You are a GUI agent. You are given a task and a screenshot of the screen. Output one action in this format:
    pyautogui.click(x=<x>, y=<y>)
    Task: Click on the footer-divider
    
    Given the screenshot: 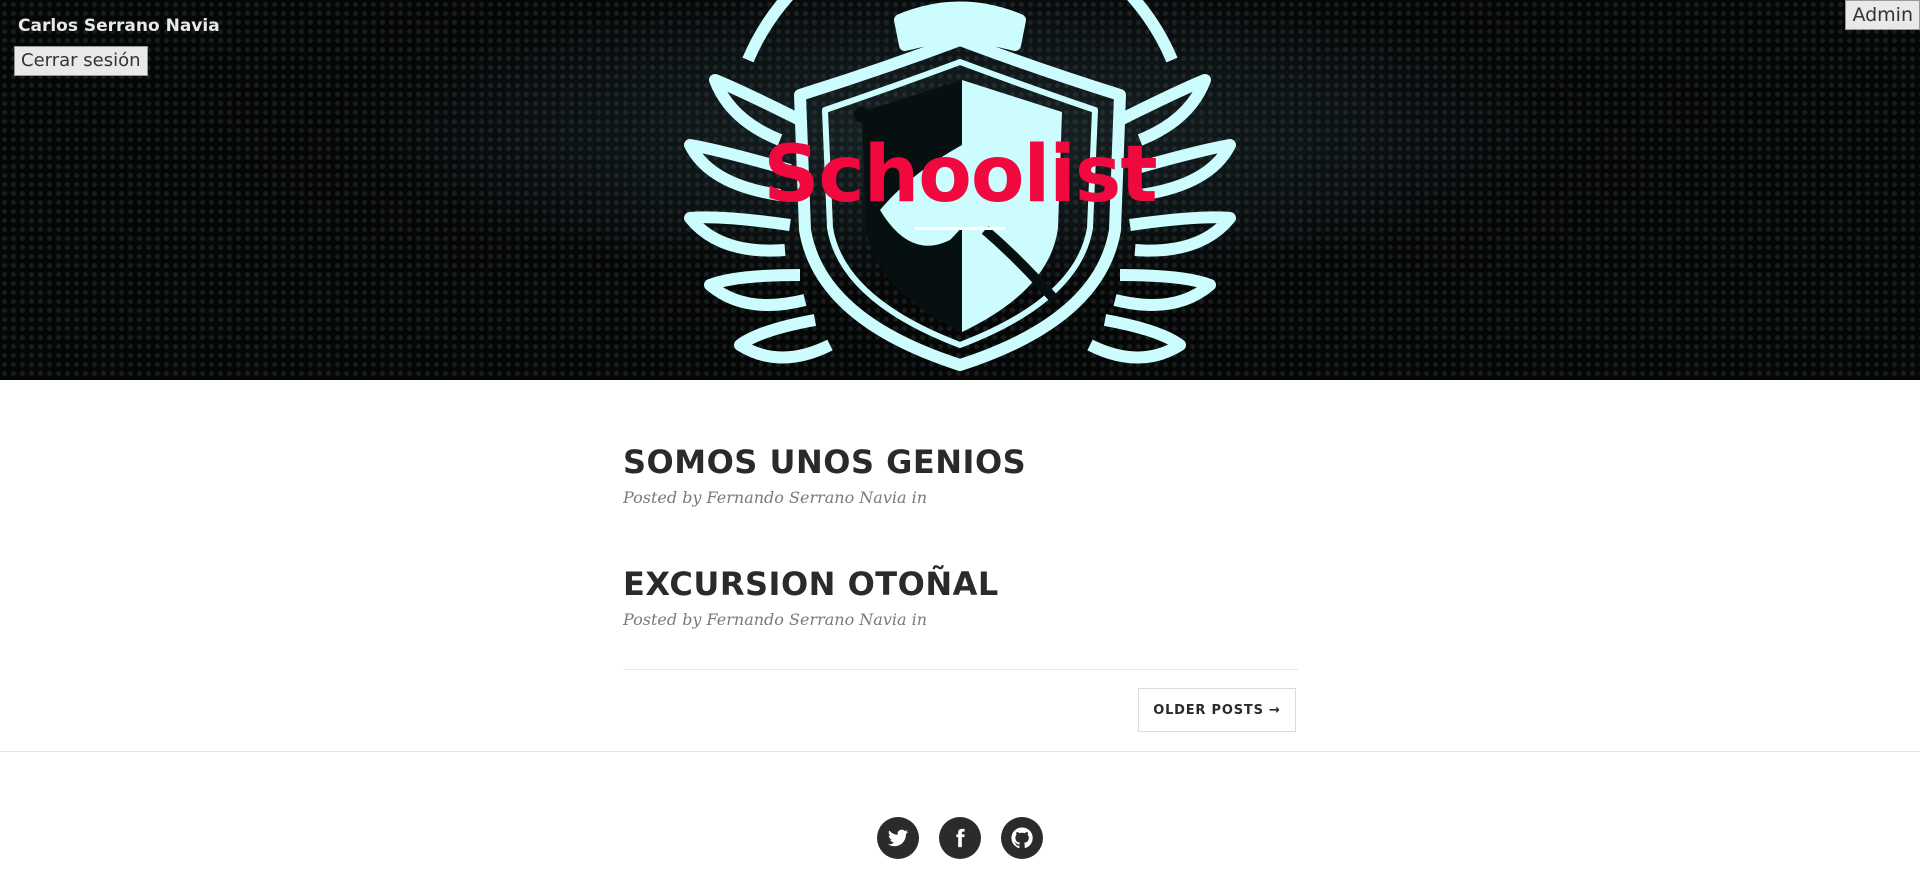 What is the action you would take?
    pyautogui.click(x=960, y=751)
    